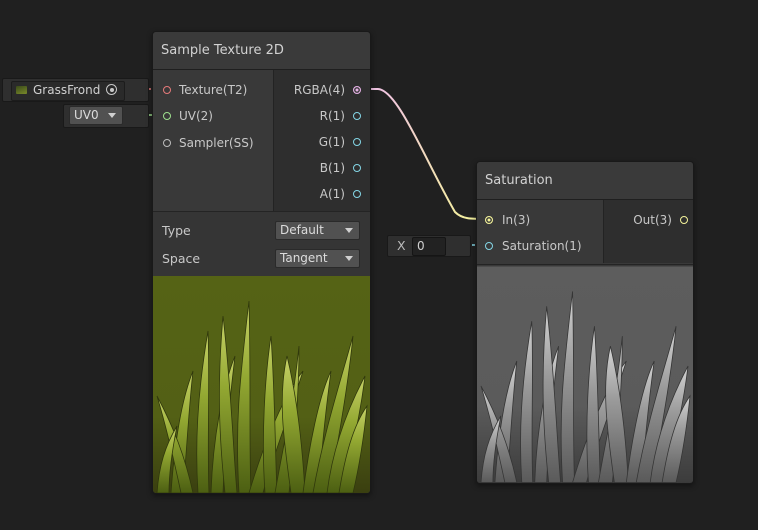  I want to click on port-a-label: A(1), so click(332, 194).